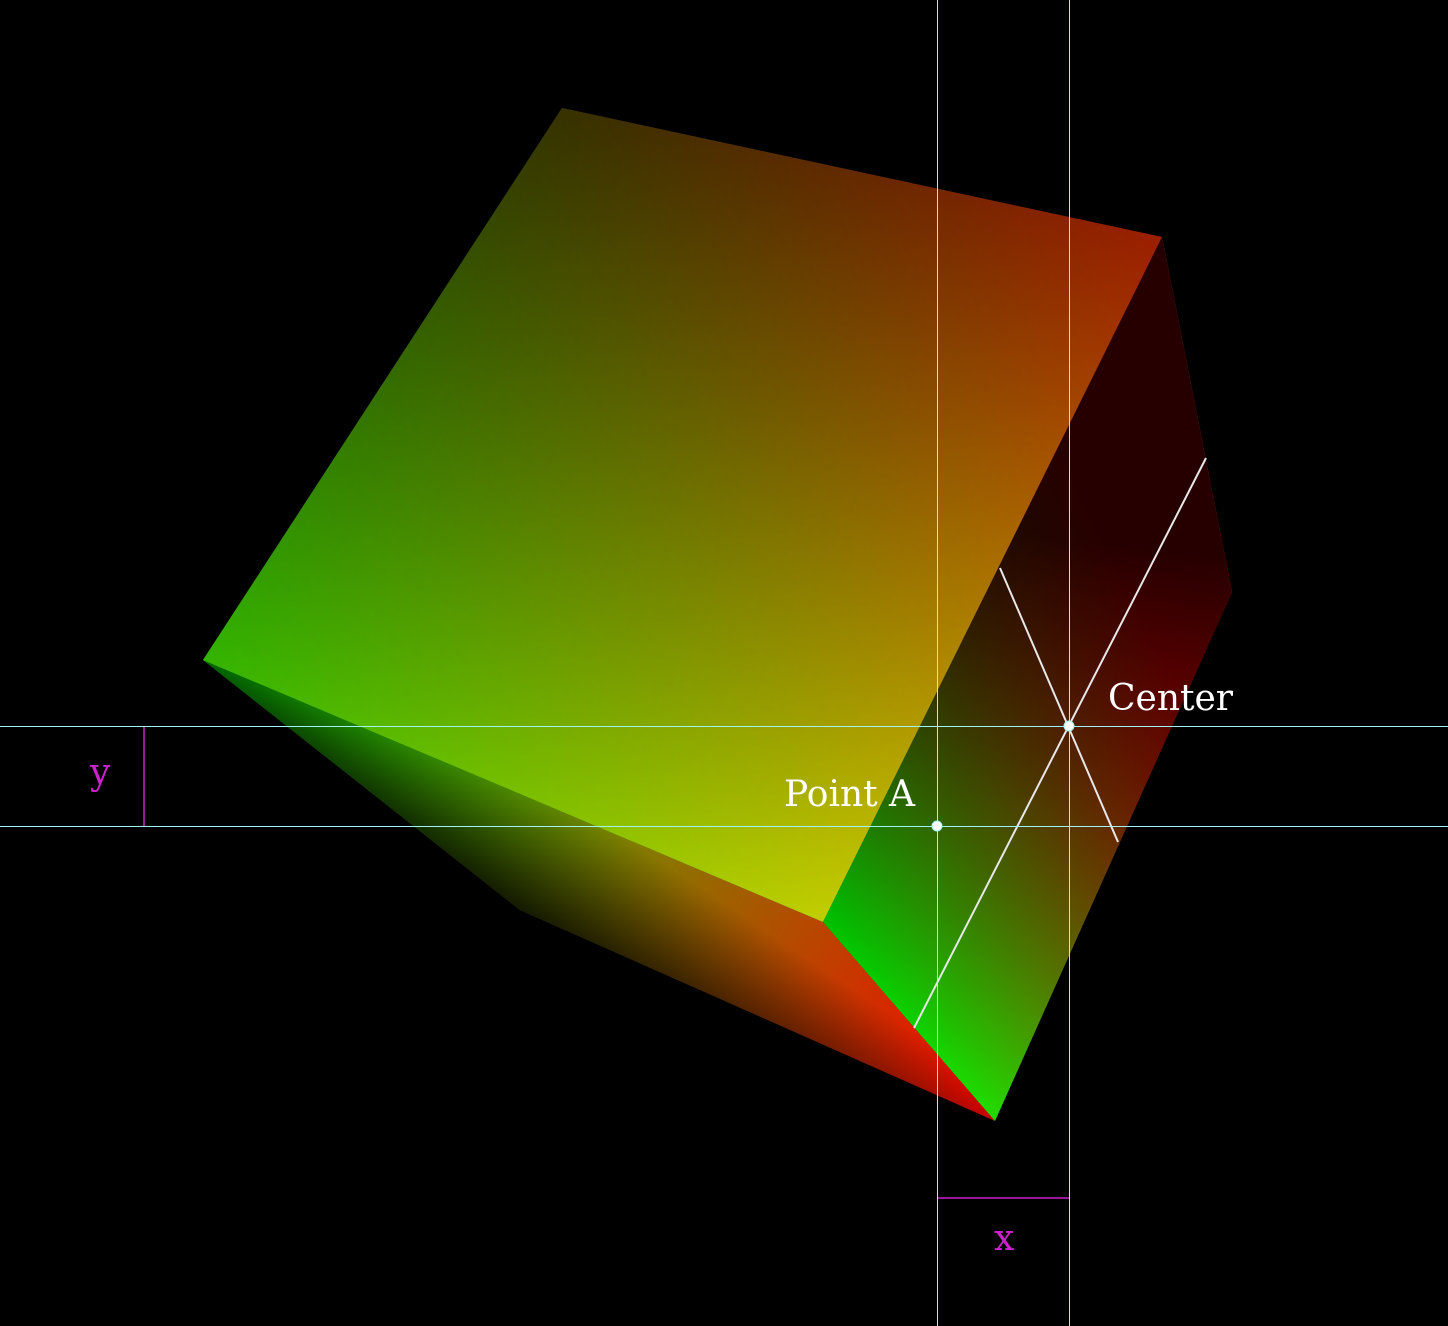 This screenshot has height=1326, width=1448. I want to click on point-a-label: Point A, so click(850, 794).